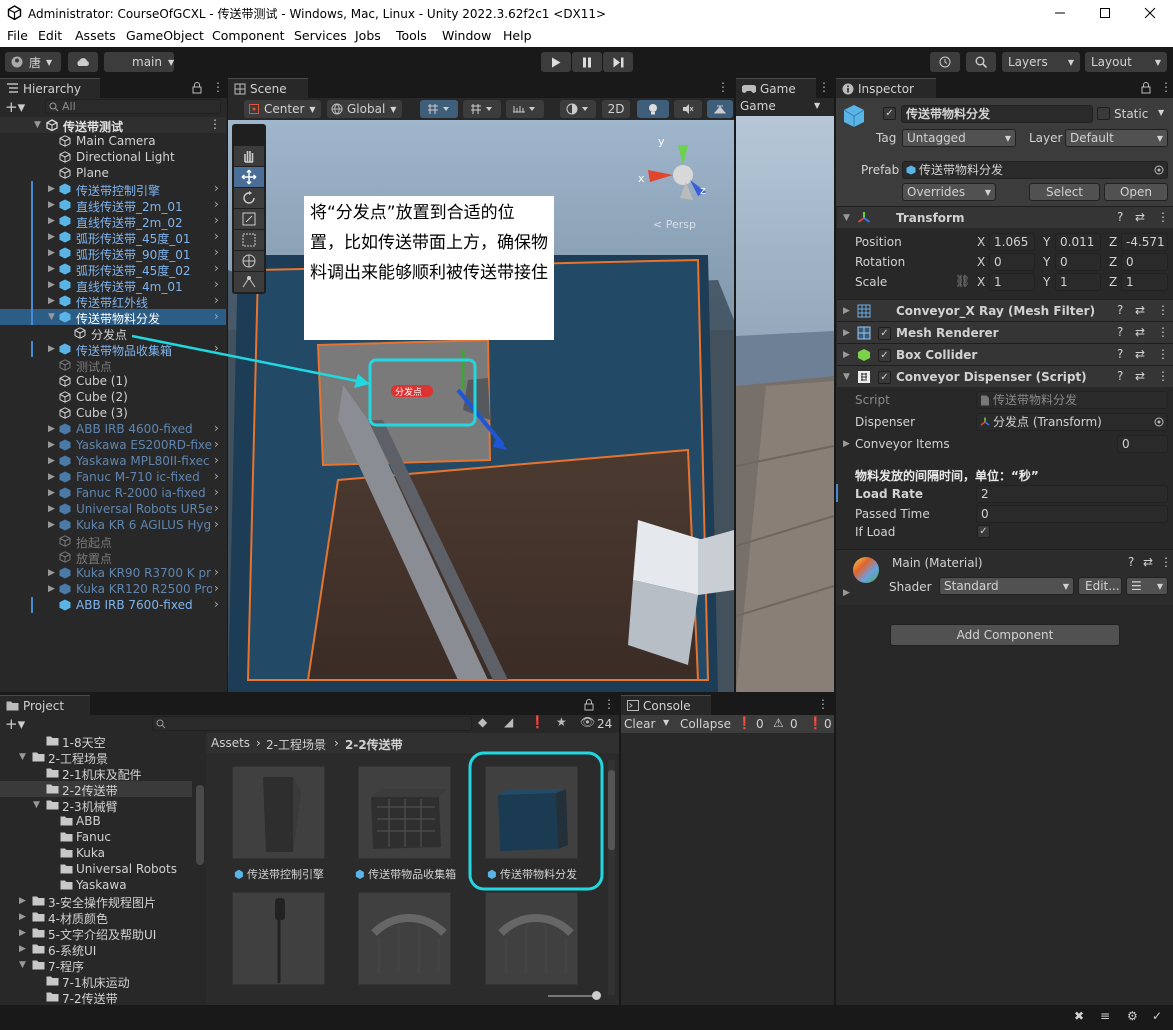 Image resolution: width=1173 pixels, height=1030 pixels. What do you see at coordinates (1072, 422) in the screenshot?
I see `dispenser-field: 分发点 (Transform)` at bounding box center [1072, 422].